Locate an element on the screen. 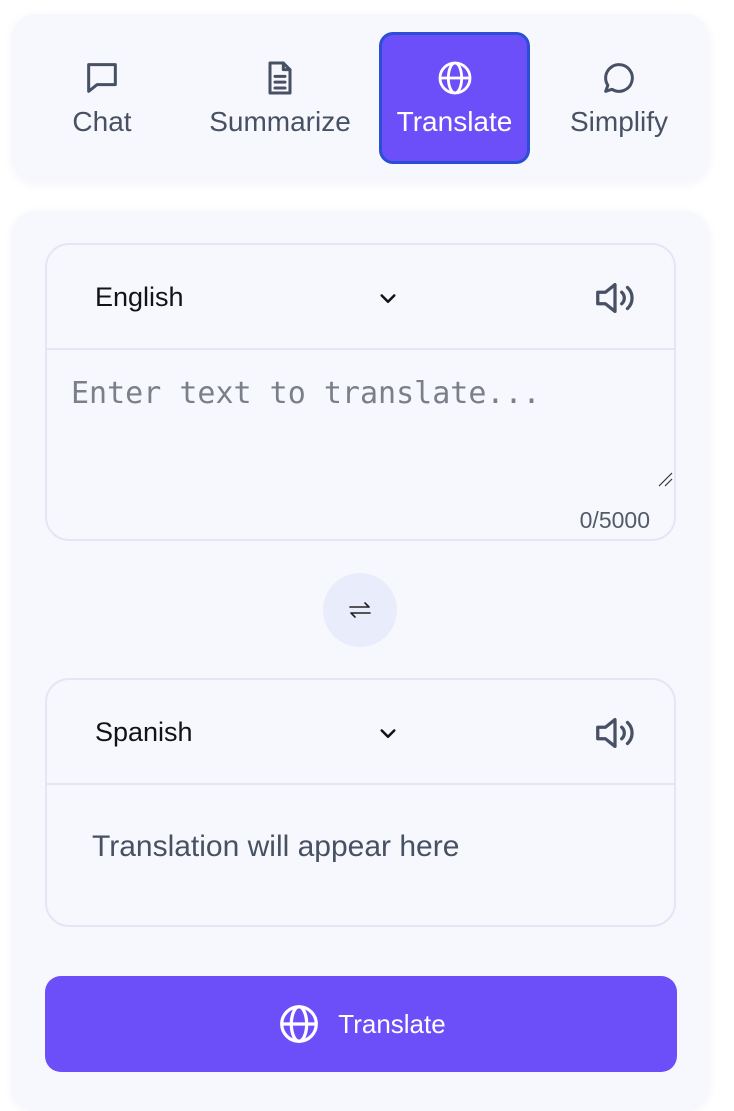  tab-translate-label: Translate is located at coordinates (454, 121).